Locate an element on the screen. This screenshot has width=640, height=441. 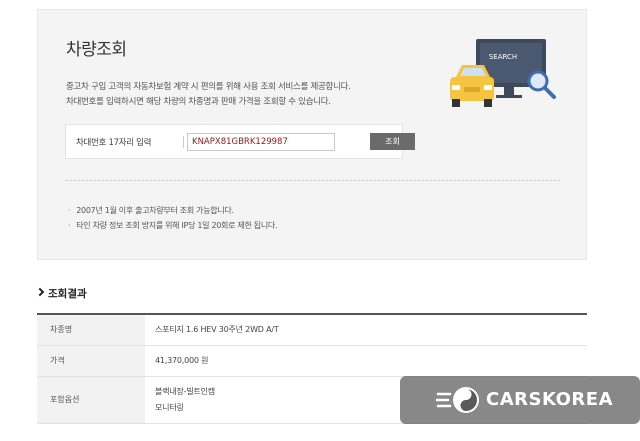
table-row: 차종명 스포티지 1.6 HEV 30주년 2WD A/T is located at coordinates (312, 330).